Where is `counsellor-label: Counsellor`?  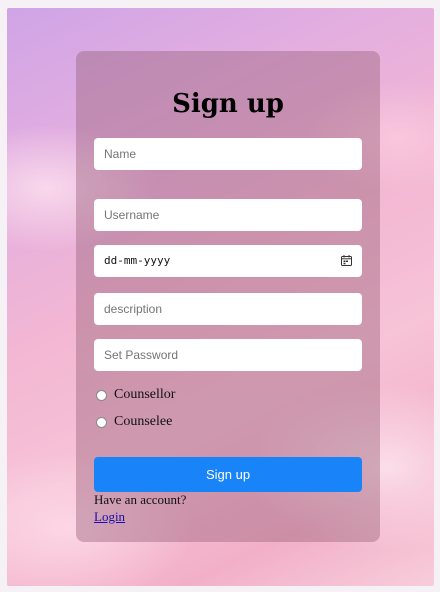 counsellor-label: Counsellor is located at coordinates (145, 394).